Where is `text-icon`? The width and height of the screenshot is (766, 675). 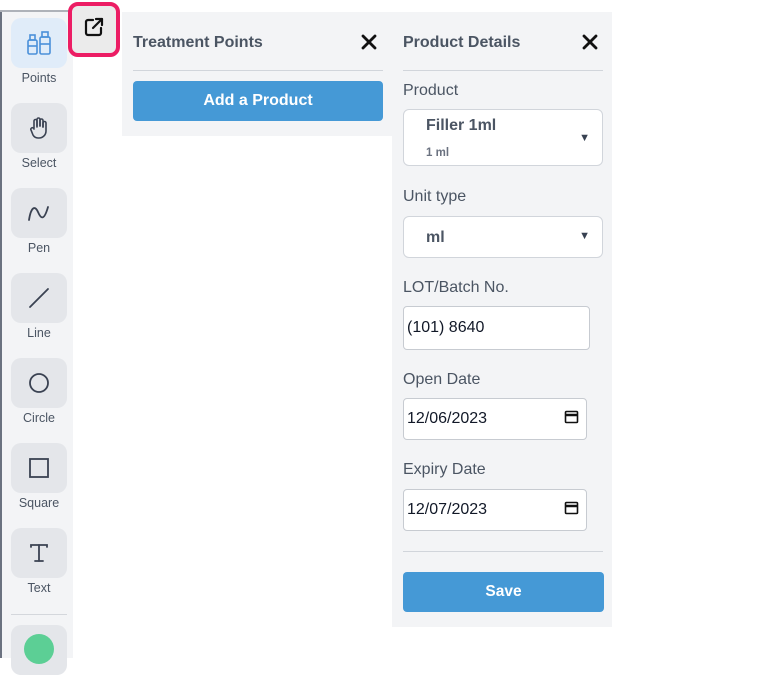
text-icon is located at coordinates (39, 553).